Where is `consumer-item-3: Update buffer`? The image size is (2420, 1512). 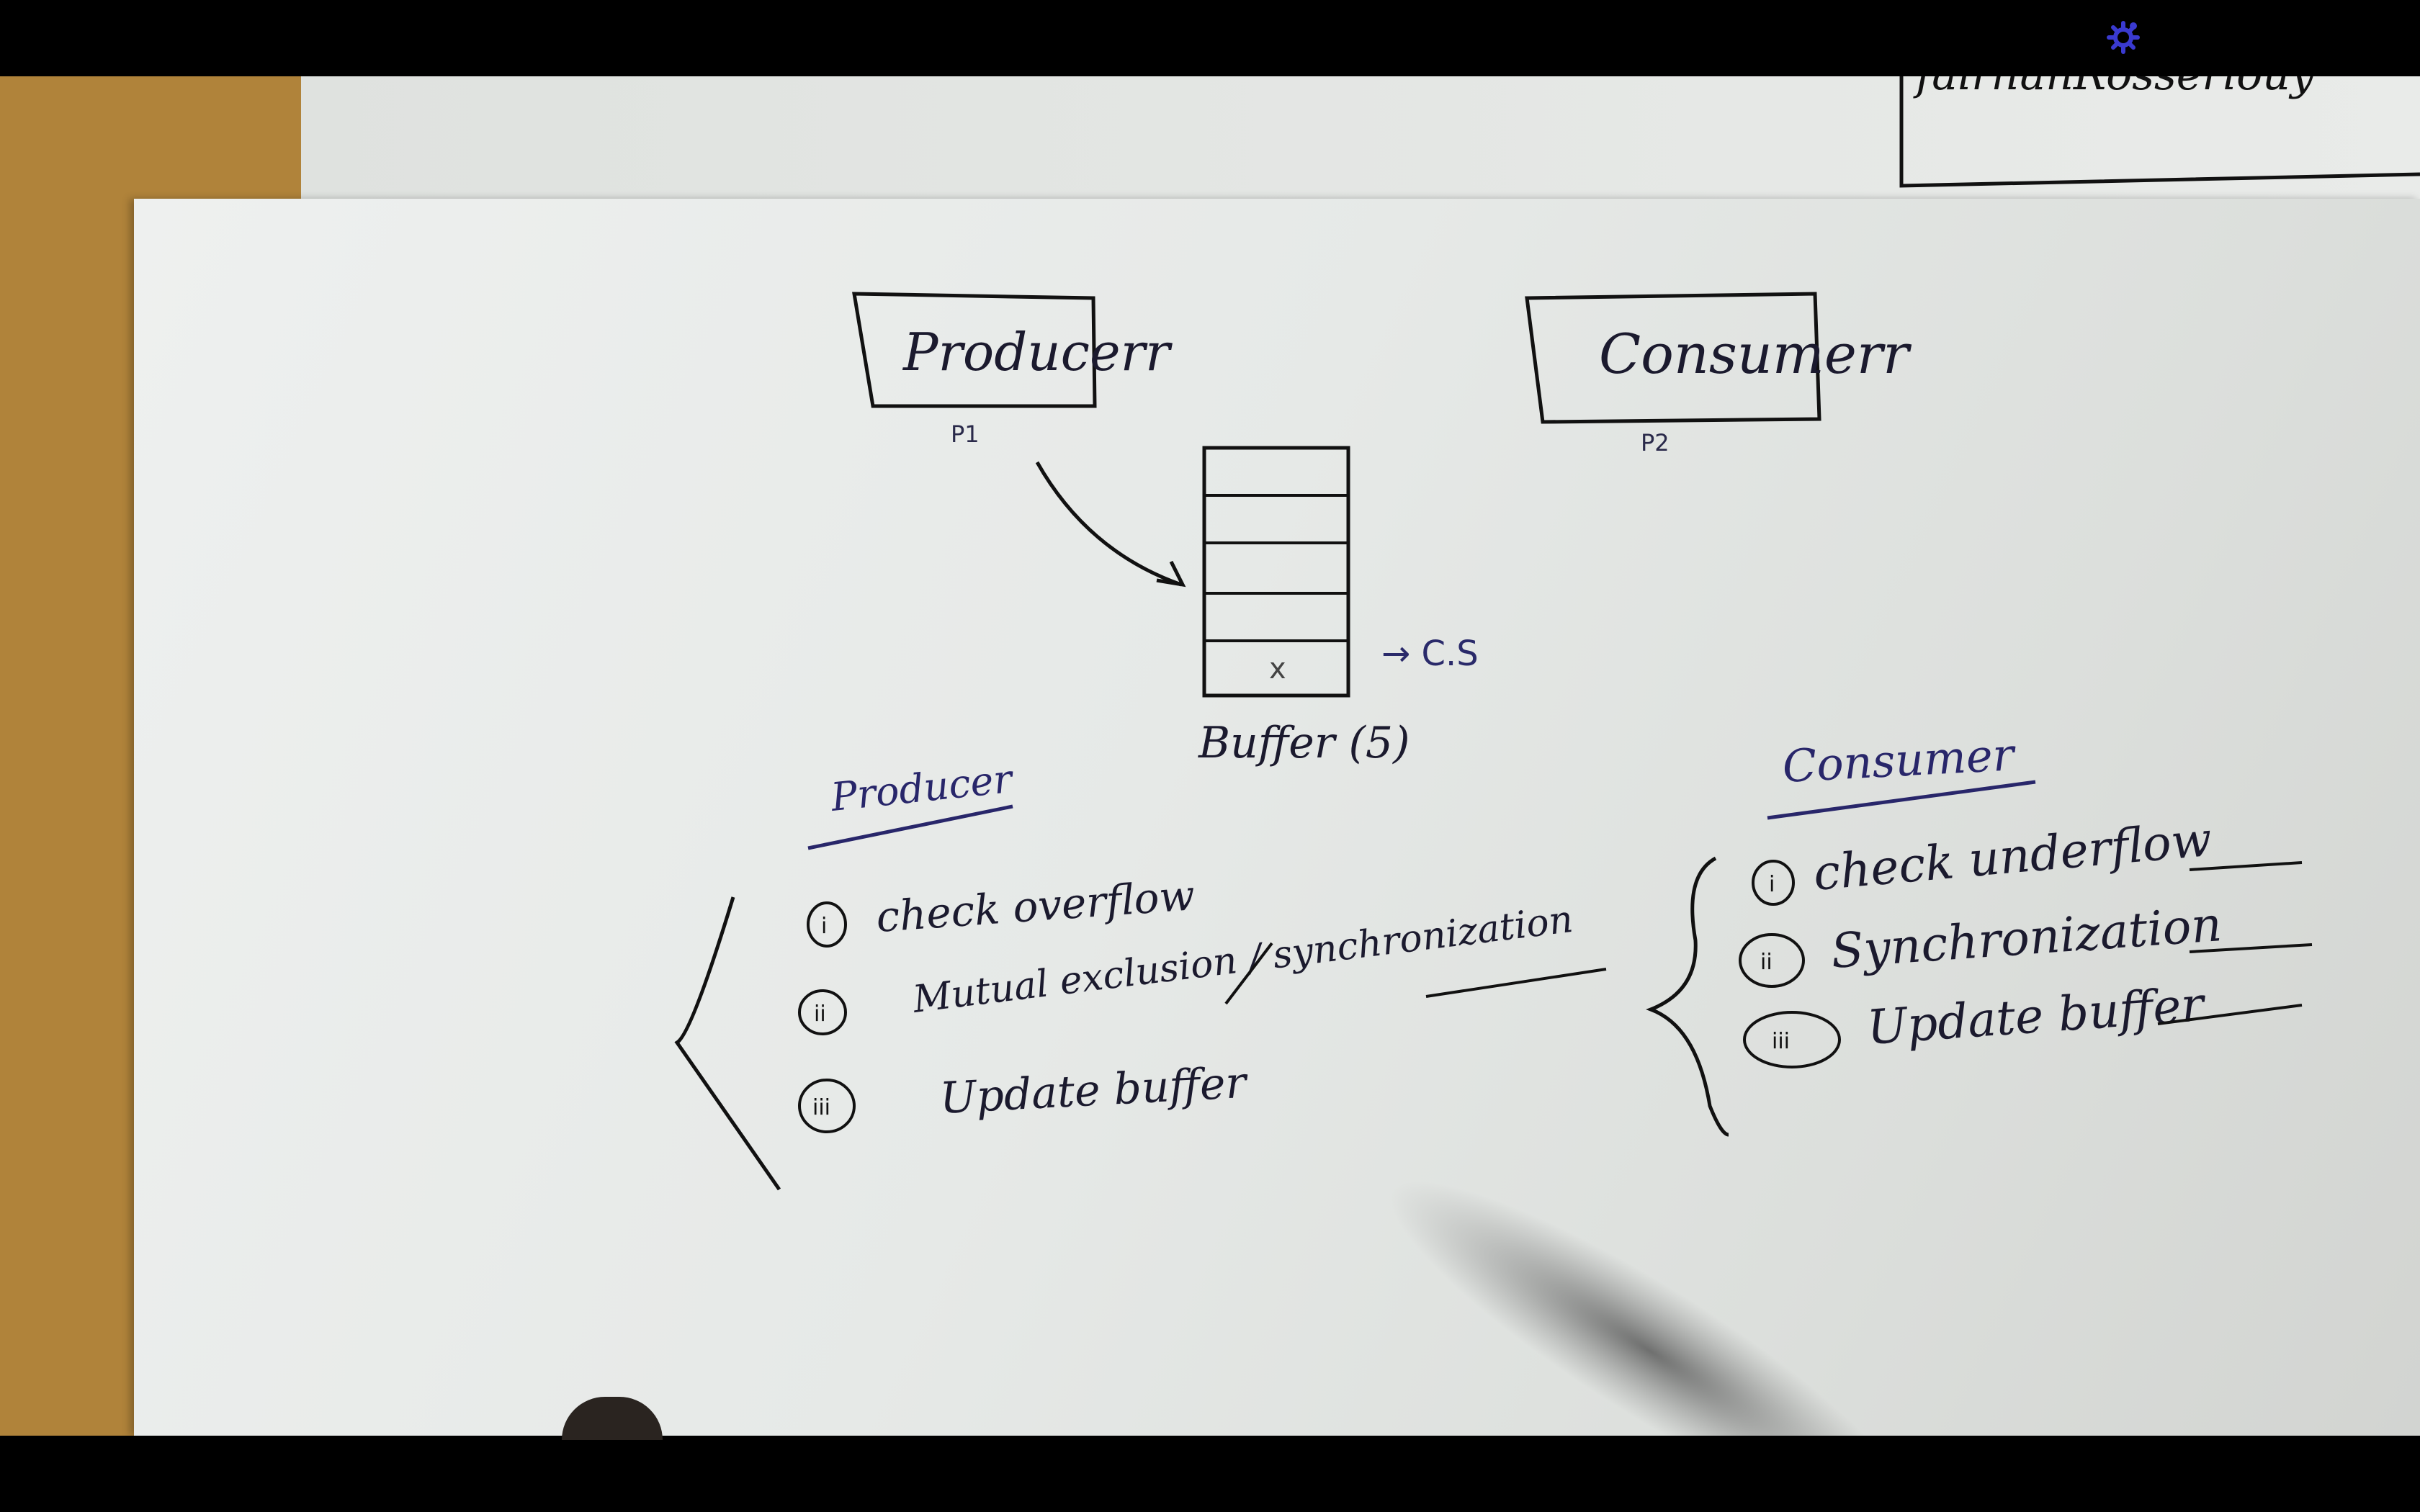
consumer-item-3: Update buffer is located at coordinates (2037, 1016).